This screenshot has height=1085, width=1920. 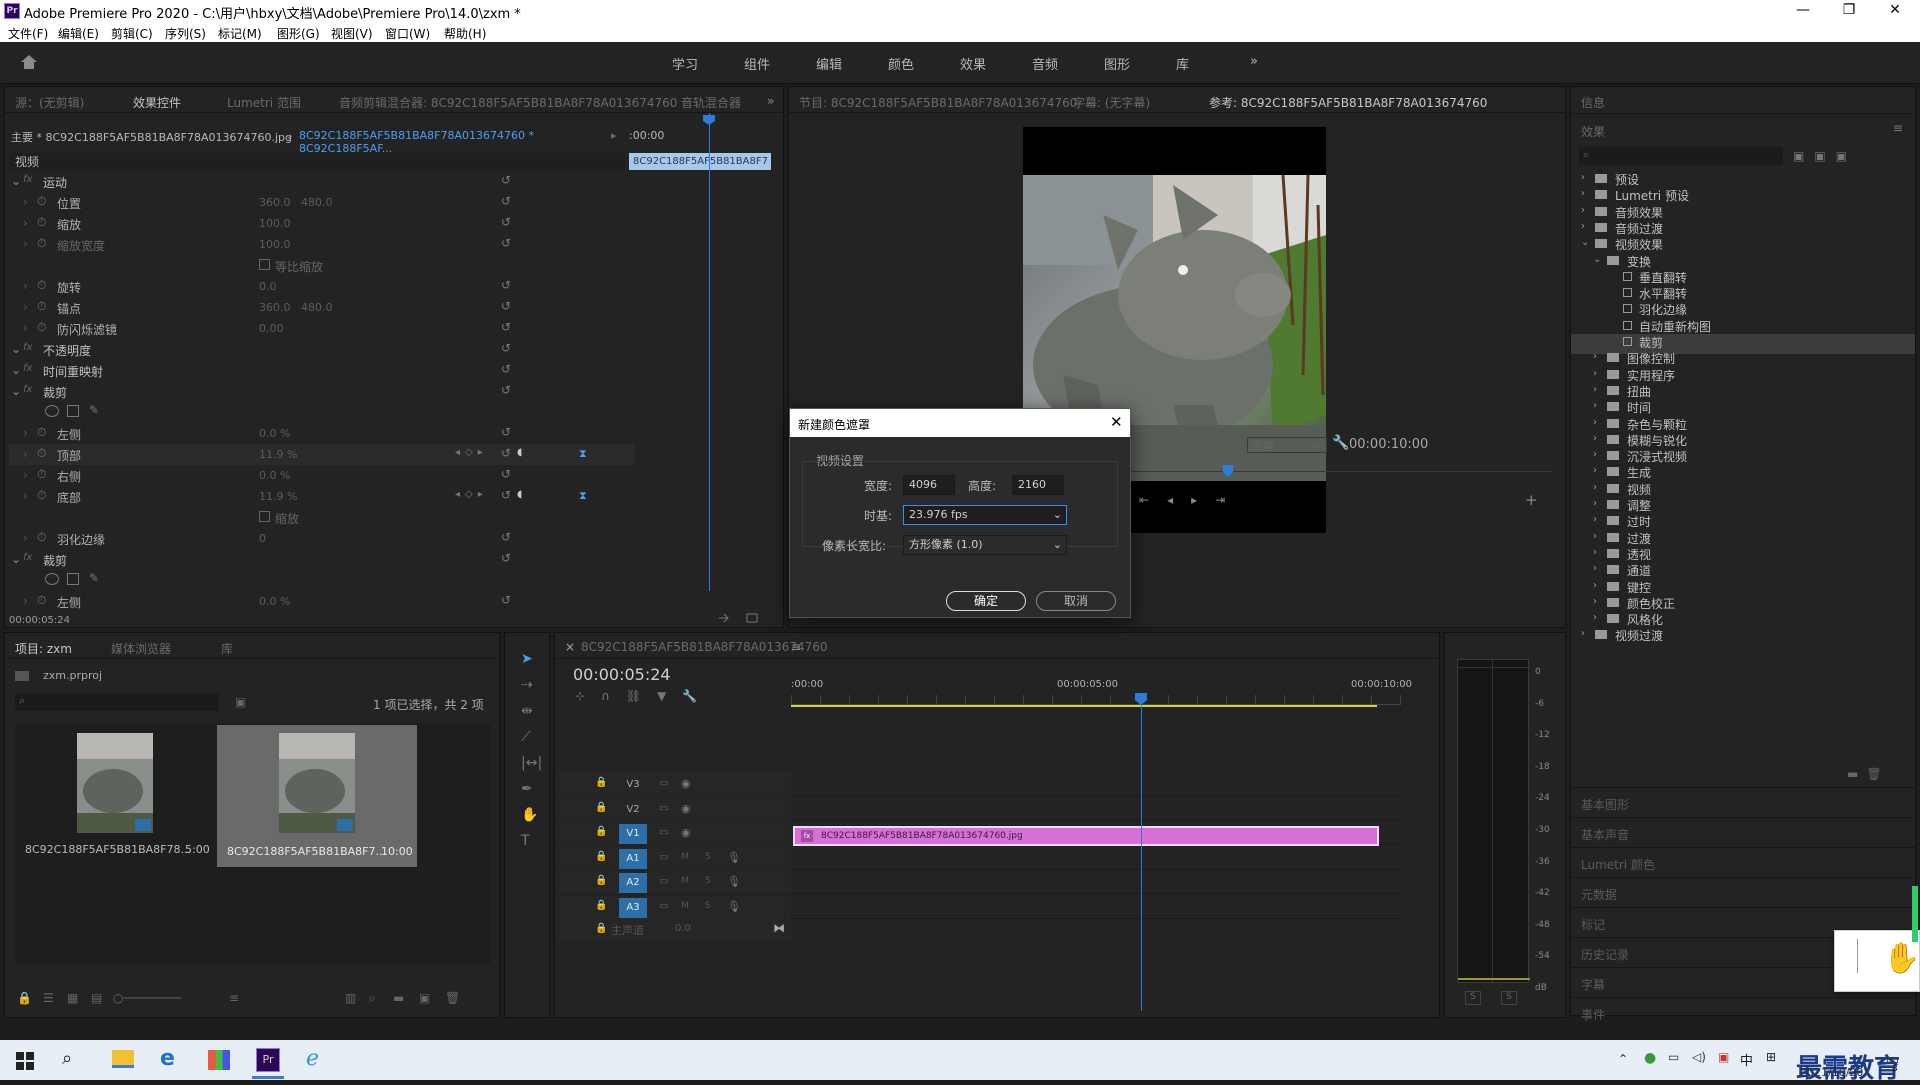 I want to click on effect-property-row: 缩放, so click(x=321, y=517).